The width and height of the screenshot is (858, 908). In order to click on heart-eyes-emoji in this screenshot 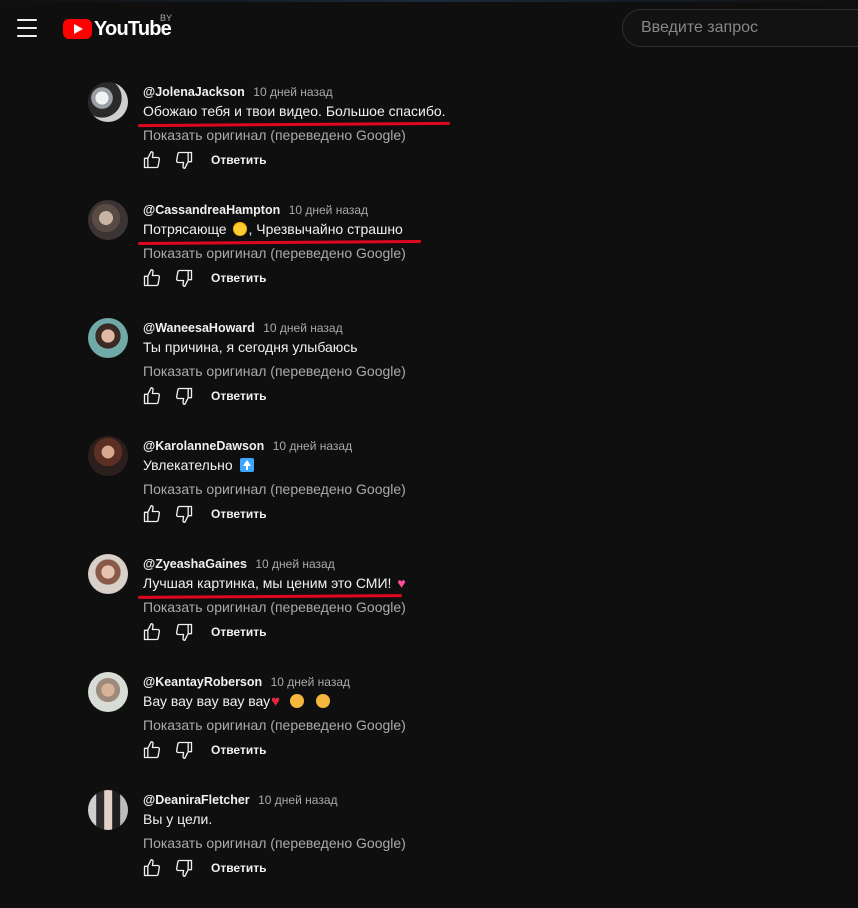, I will do `click(239, 229)`.